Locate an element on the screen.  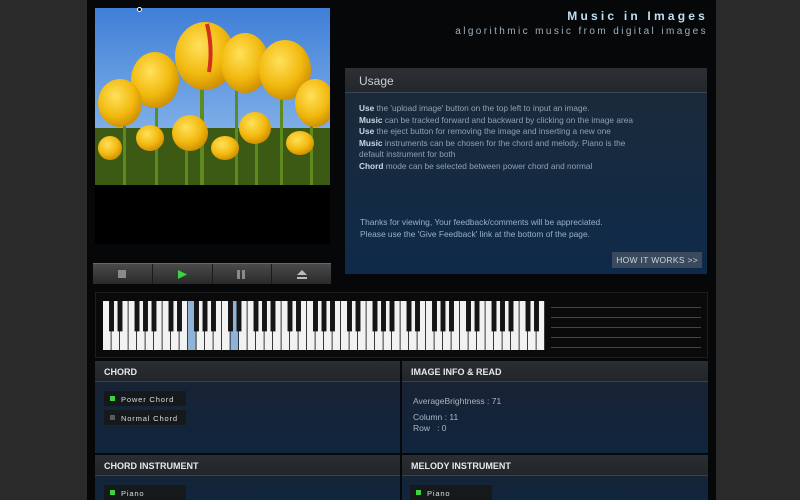
stop-button is located at coordinates (123, 274).